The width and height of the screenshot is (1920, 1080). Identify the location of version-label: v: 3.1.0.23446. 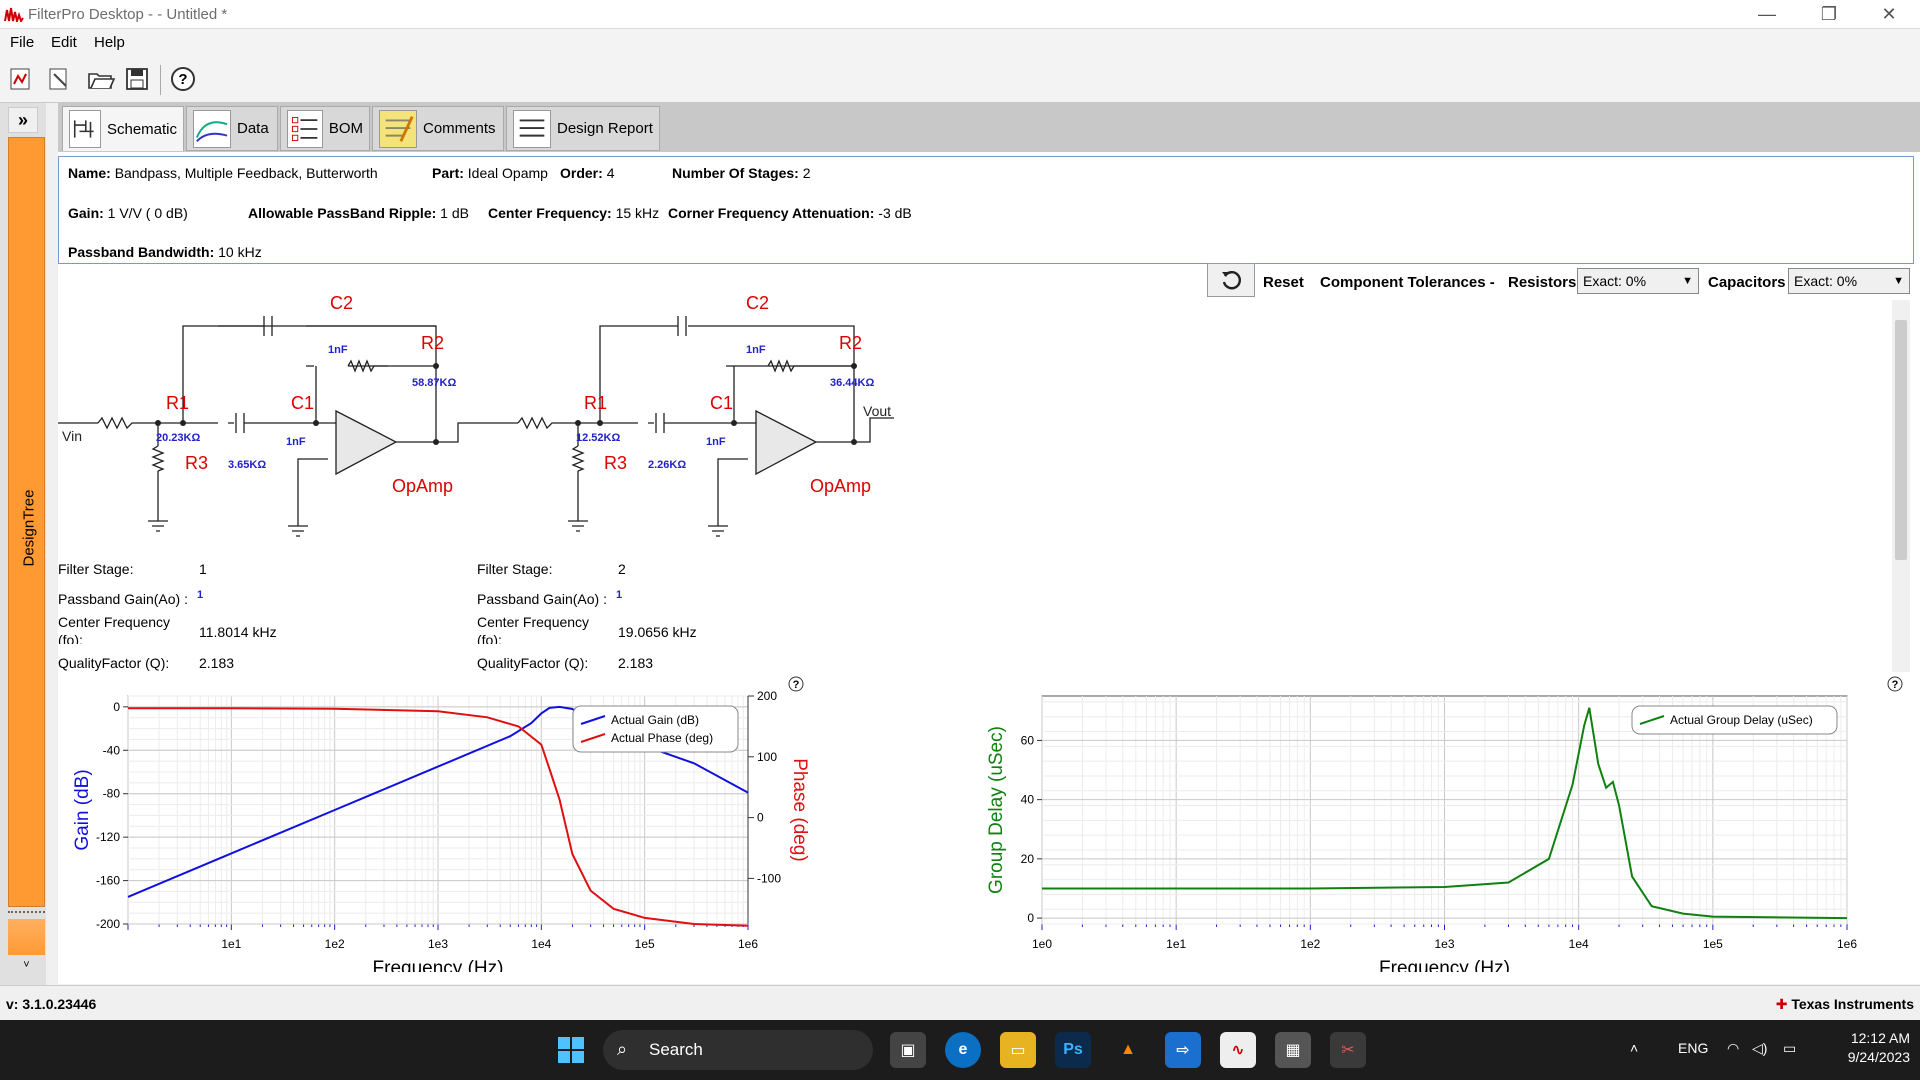
(51, 1004).